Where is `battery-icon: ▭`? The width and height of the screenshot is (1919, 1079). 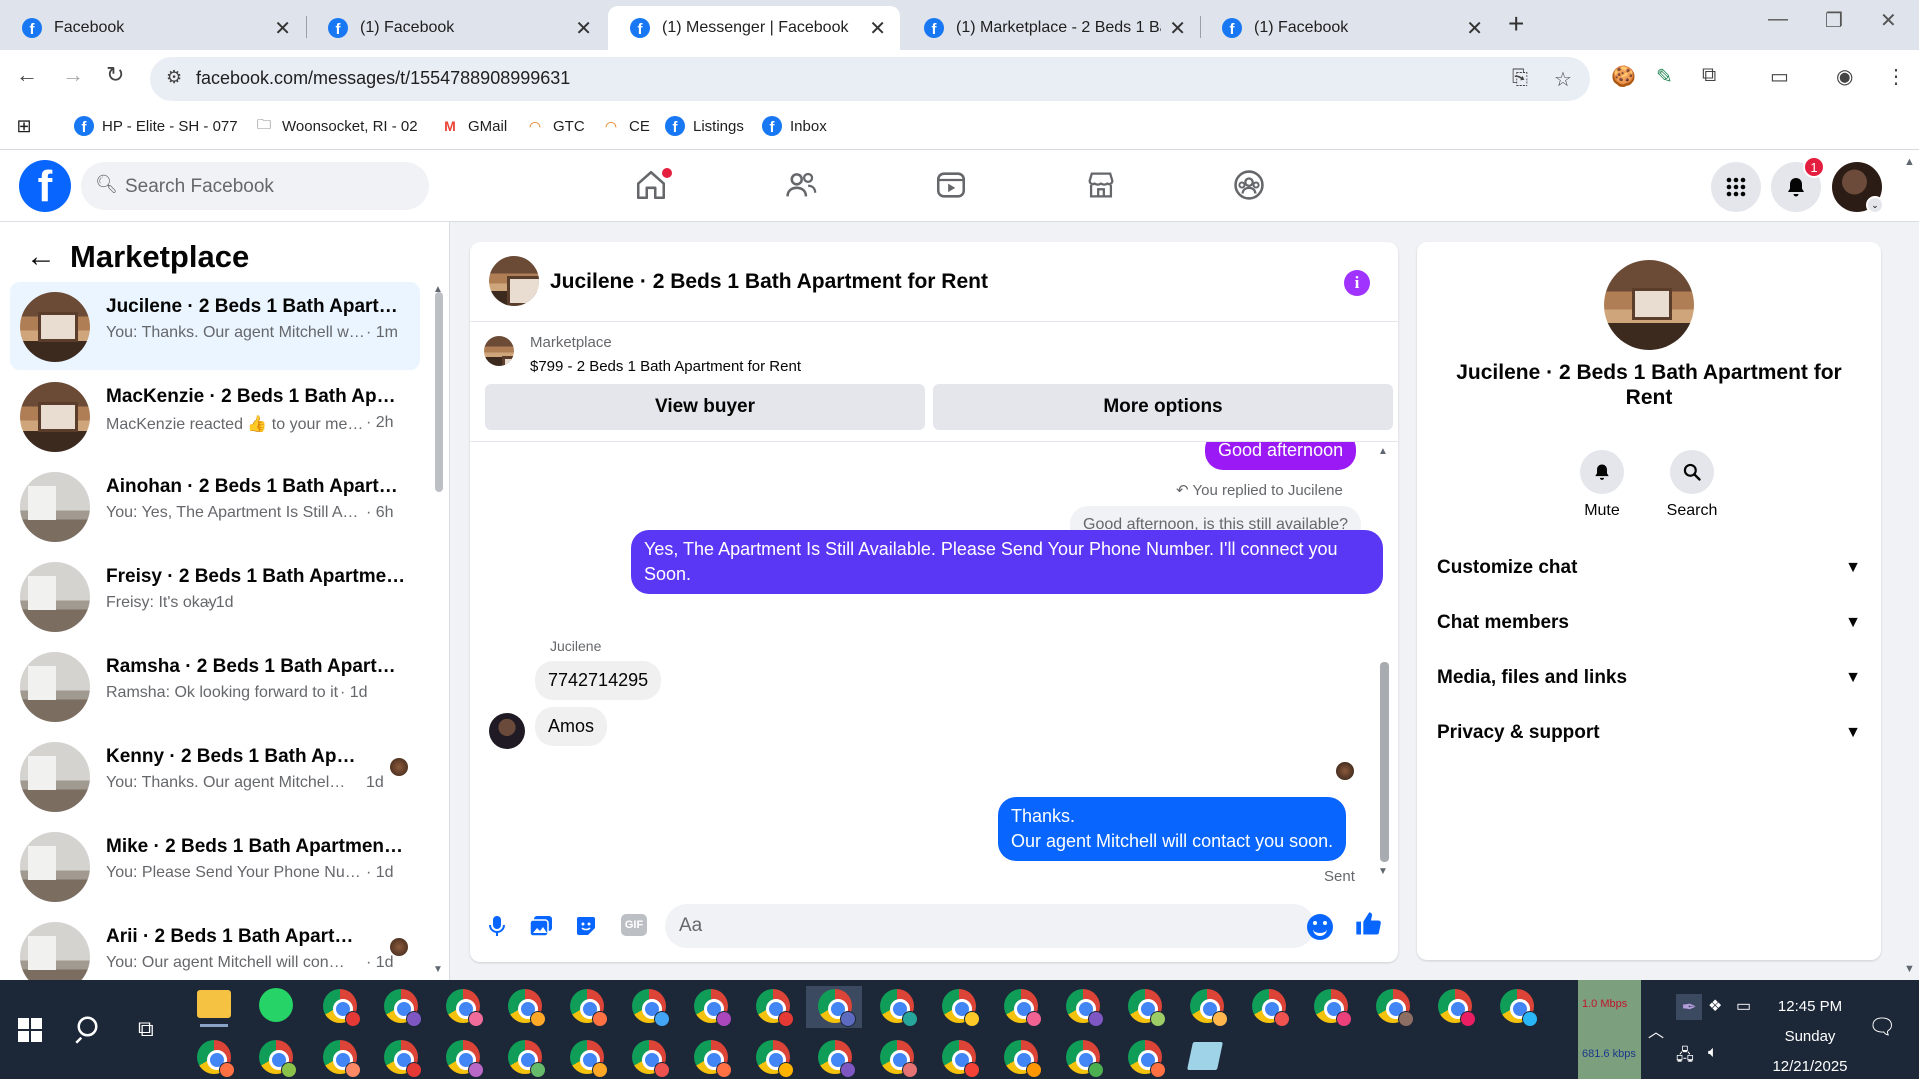 battery-icon: ▭ is located at coordinates (1743, 1006).